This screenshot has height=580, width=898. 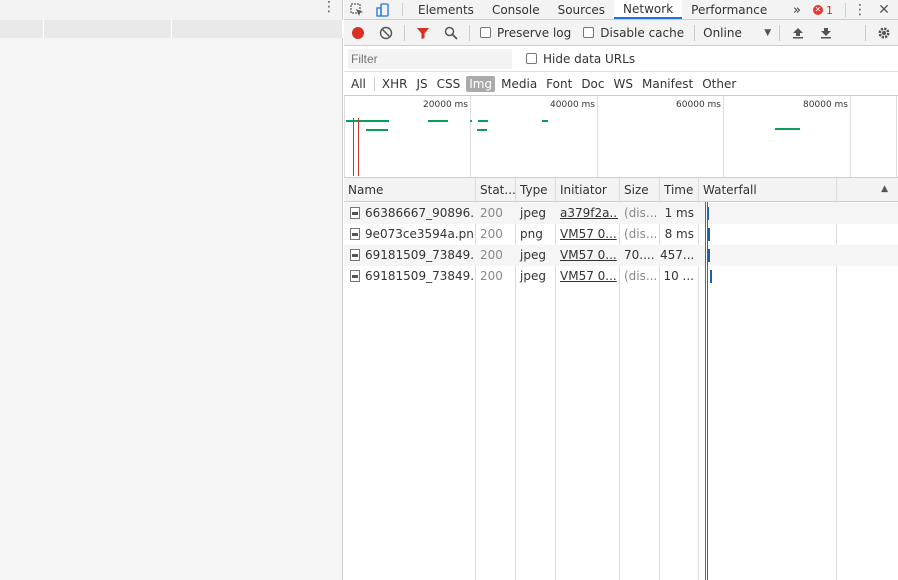 I want to click on search-button, so click(x=451, y=33).